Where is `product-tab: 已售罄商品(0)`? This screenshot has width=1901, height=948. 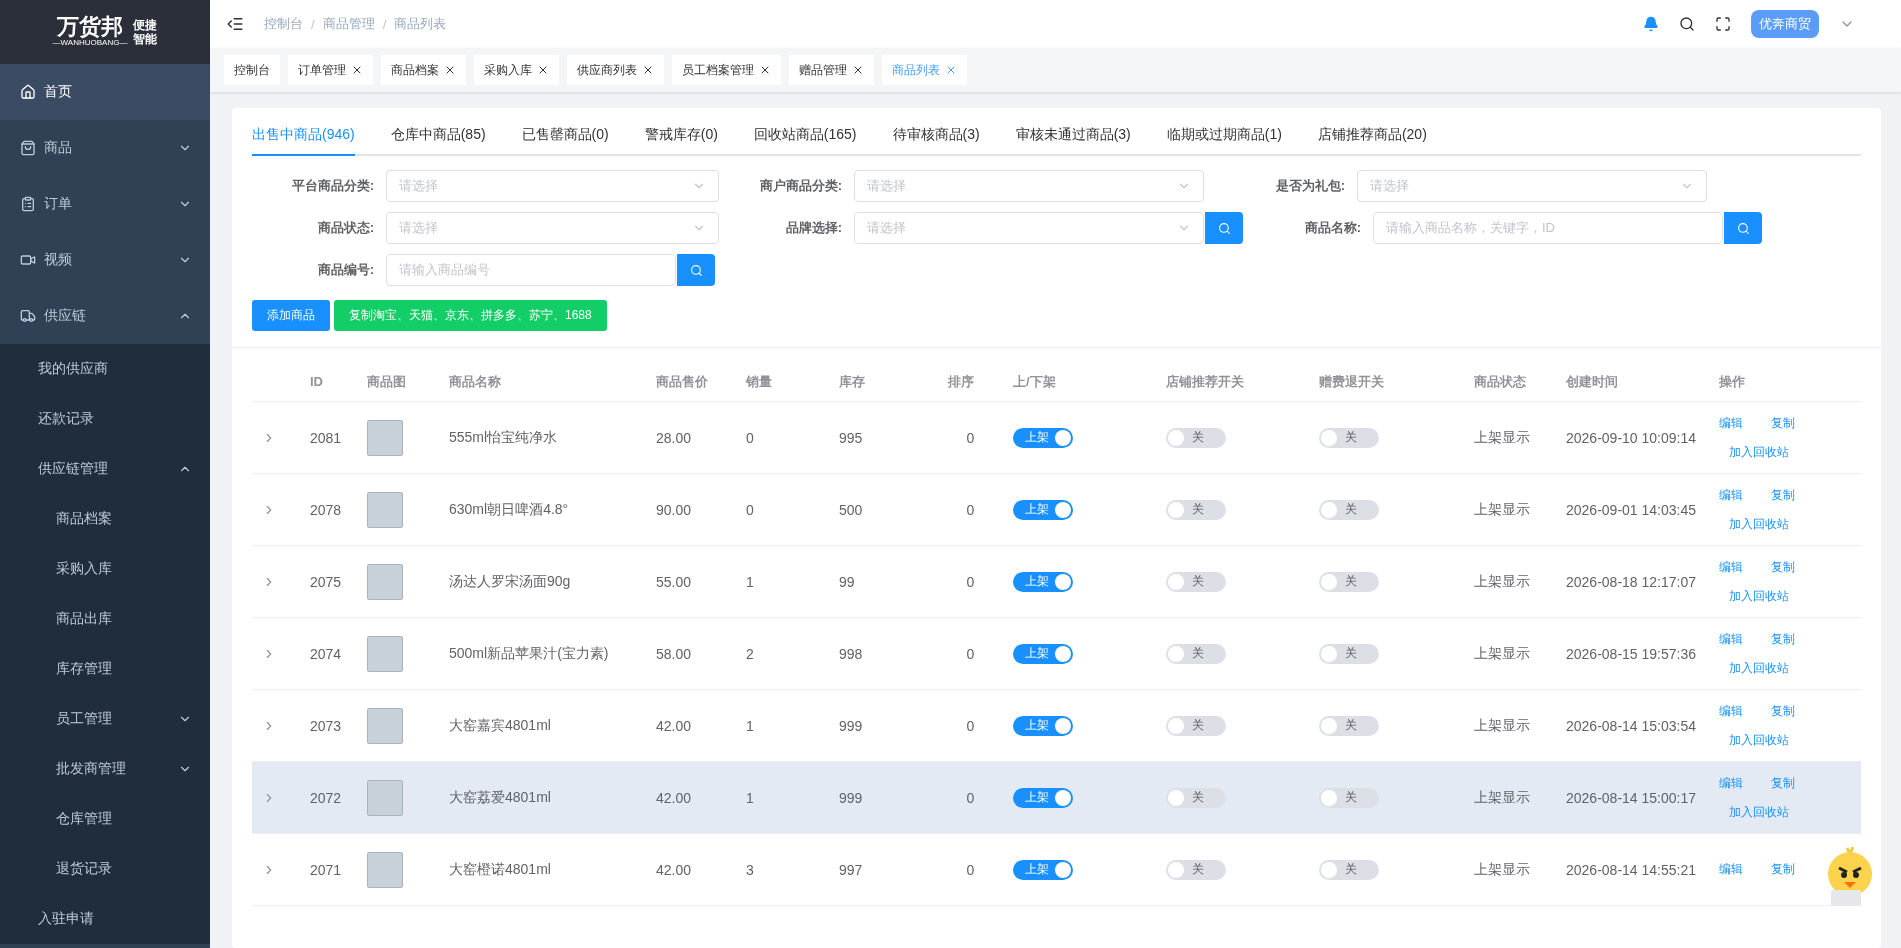 product-tab: 已售罄商品(0) is located at coordinates (565, 141).